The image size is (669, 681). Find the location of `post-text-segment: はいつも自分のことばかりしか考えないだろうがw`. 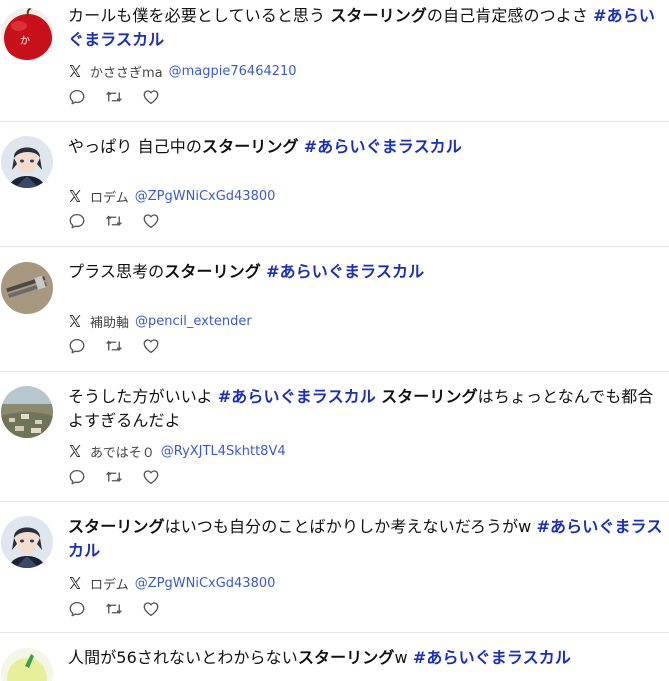

post-text-segment: はいつも自分のことばかりしか考えないだろうがw is located at coordinates (350, 526).